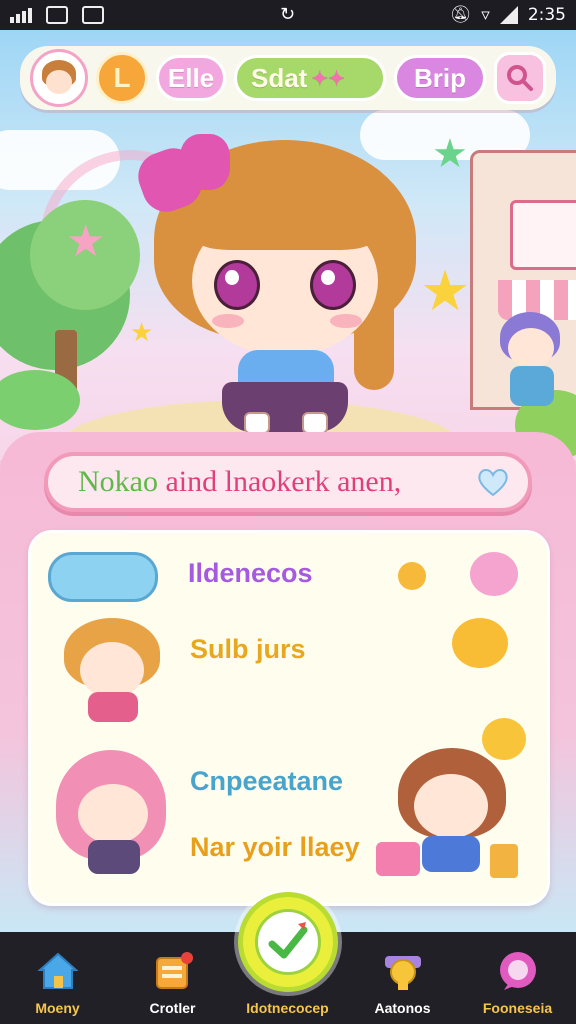 This screenshot has width=576, height=1024. I want to click on blob-creature-icon, so click(494, 574).